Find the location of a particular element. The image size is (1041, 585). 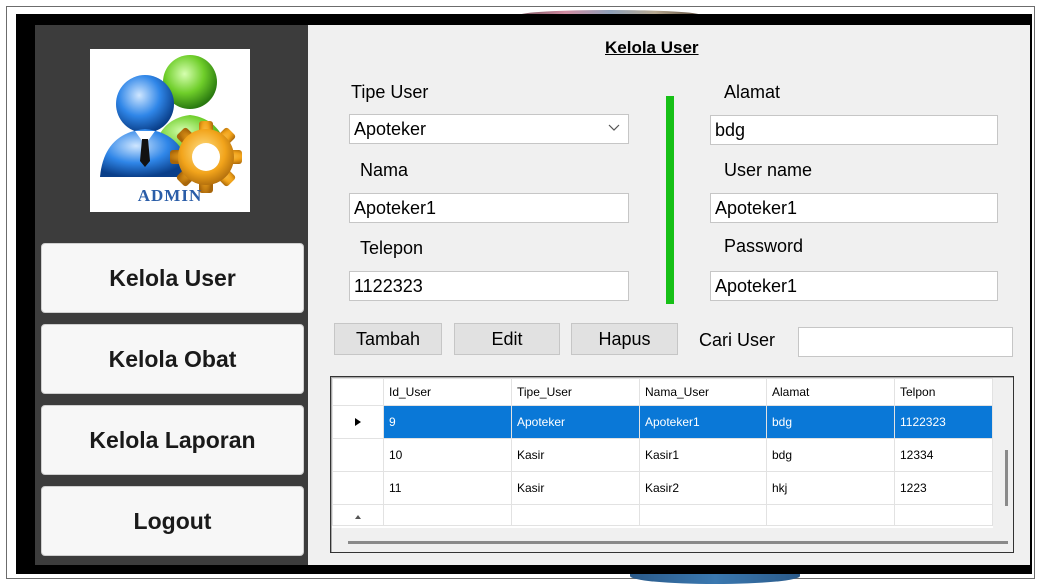

table-cell: 1122323 is located at coordinates (943, 422).